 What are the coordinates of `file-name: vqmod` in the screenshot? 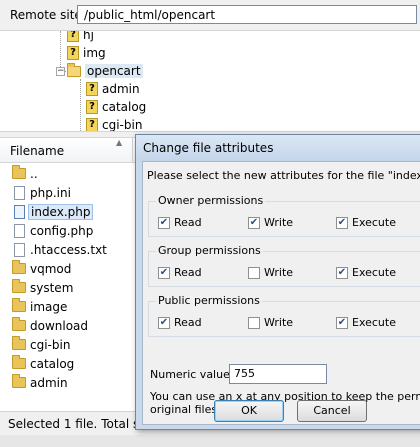 It's located at (51, 268).